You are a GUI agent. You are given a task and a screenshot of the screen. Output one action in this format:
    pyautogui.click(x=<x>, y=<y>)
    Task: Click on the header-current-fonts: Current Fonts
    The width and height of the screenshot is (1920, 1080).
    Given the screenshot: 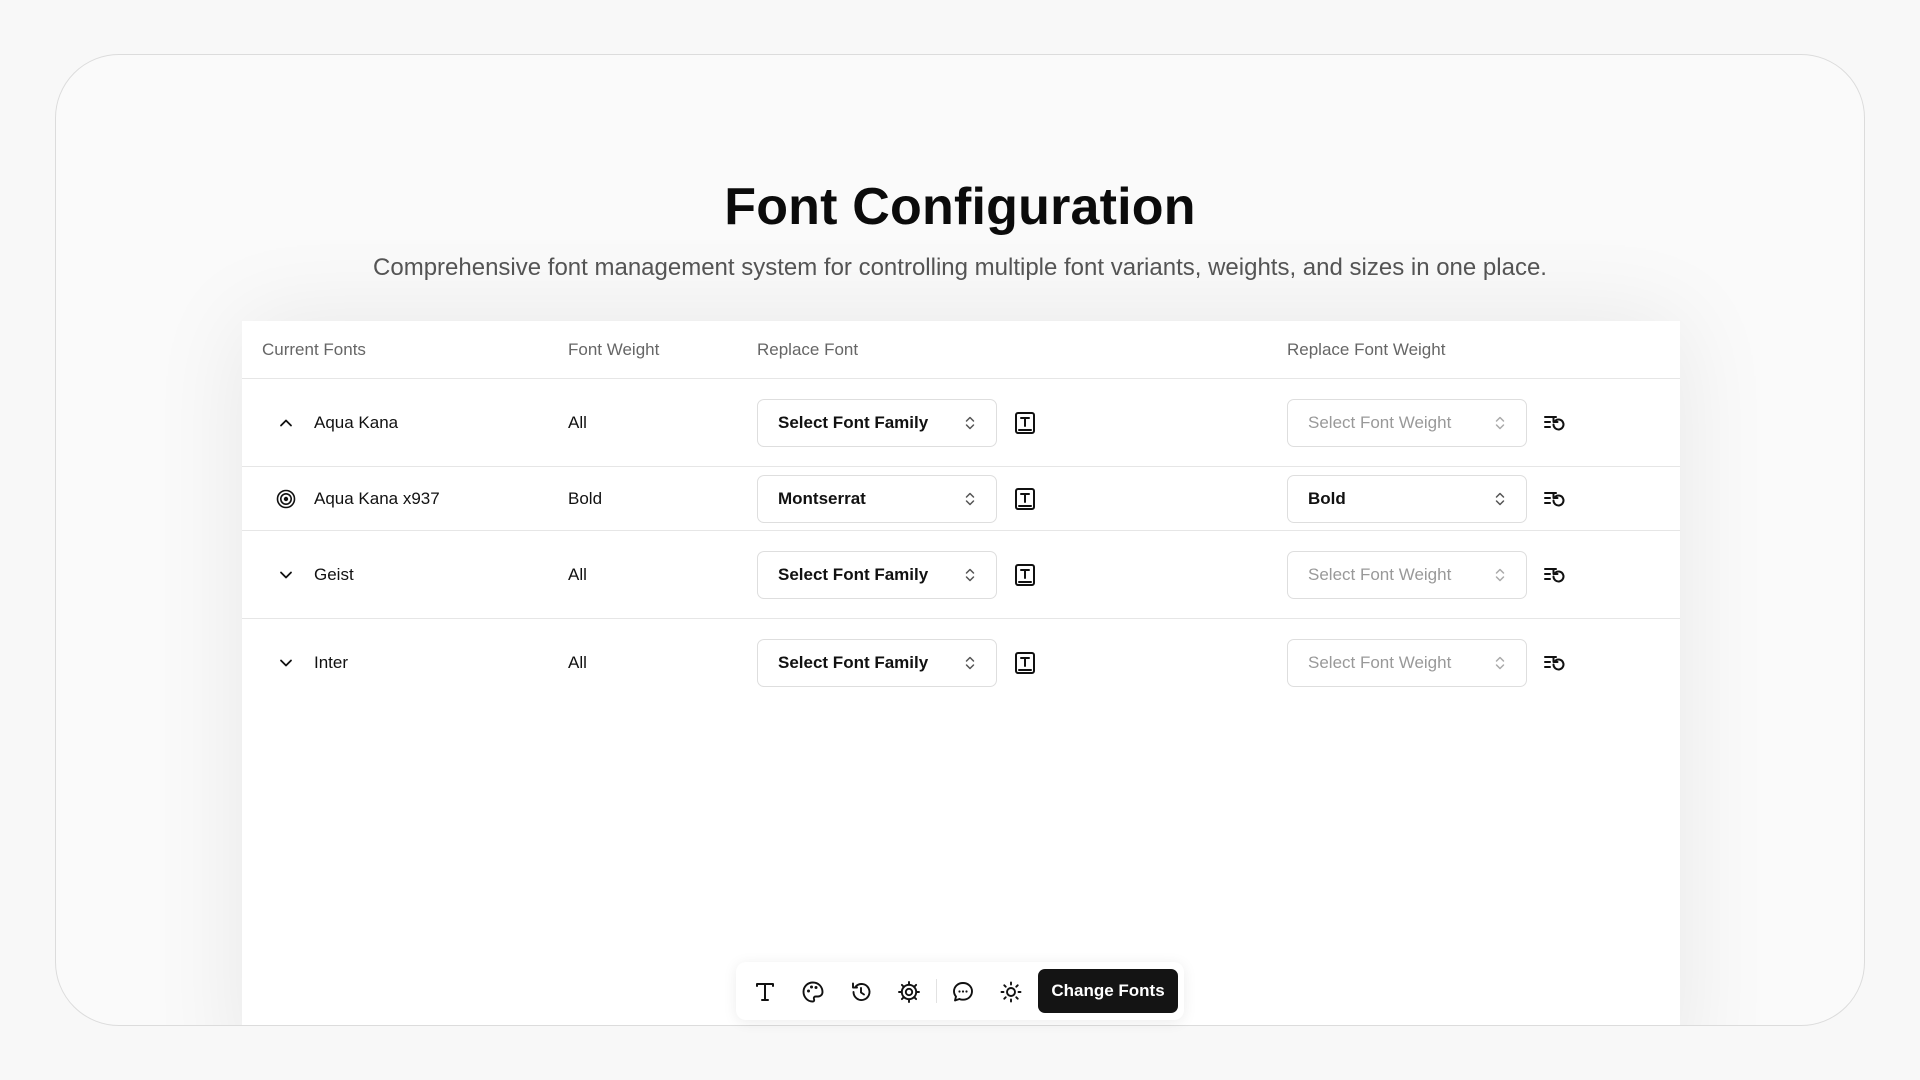 What is the action you would take?
    pyautogui.click(x=314, y=349)
    